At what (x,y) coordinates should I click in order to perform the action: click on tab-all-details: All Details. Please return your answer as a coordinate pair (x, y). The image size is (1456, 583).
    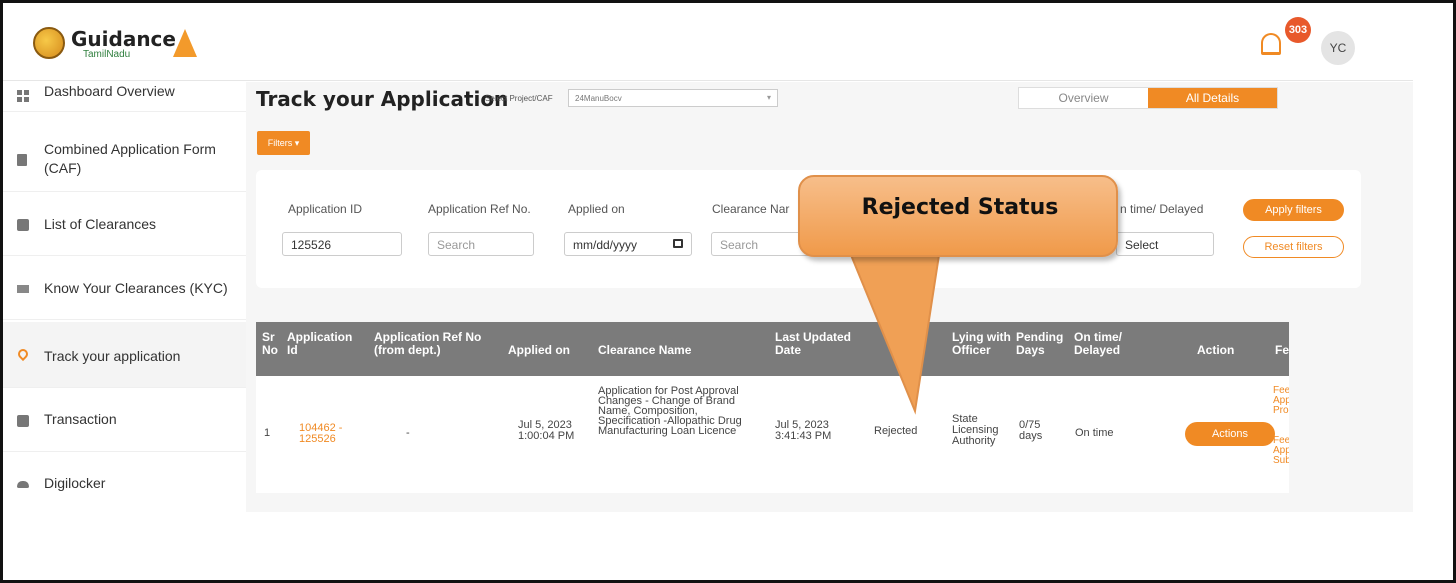
    Looking at the image, I should click on (1212, 98).